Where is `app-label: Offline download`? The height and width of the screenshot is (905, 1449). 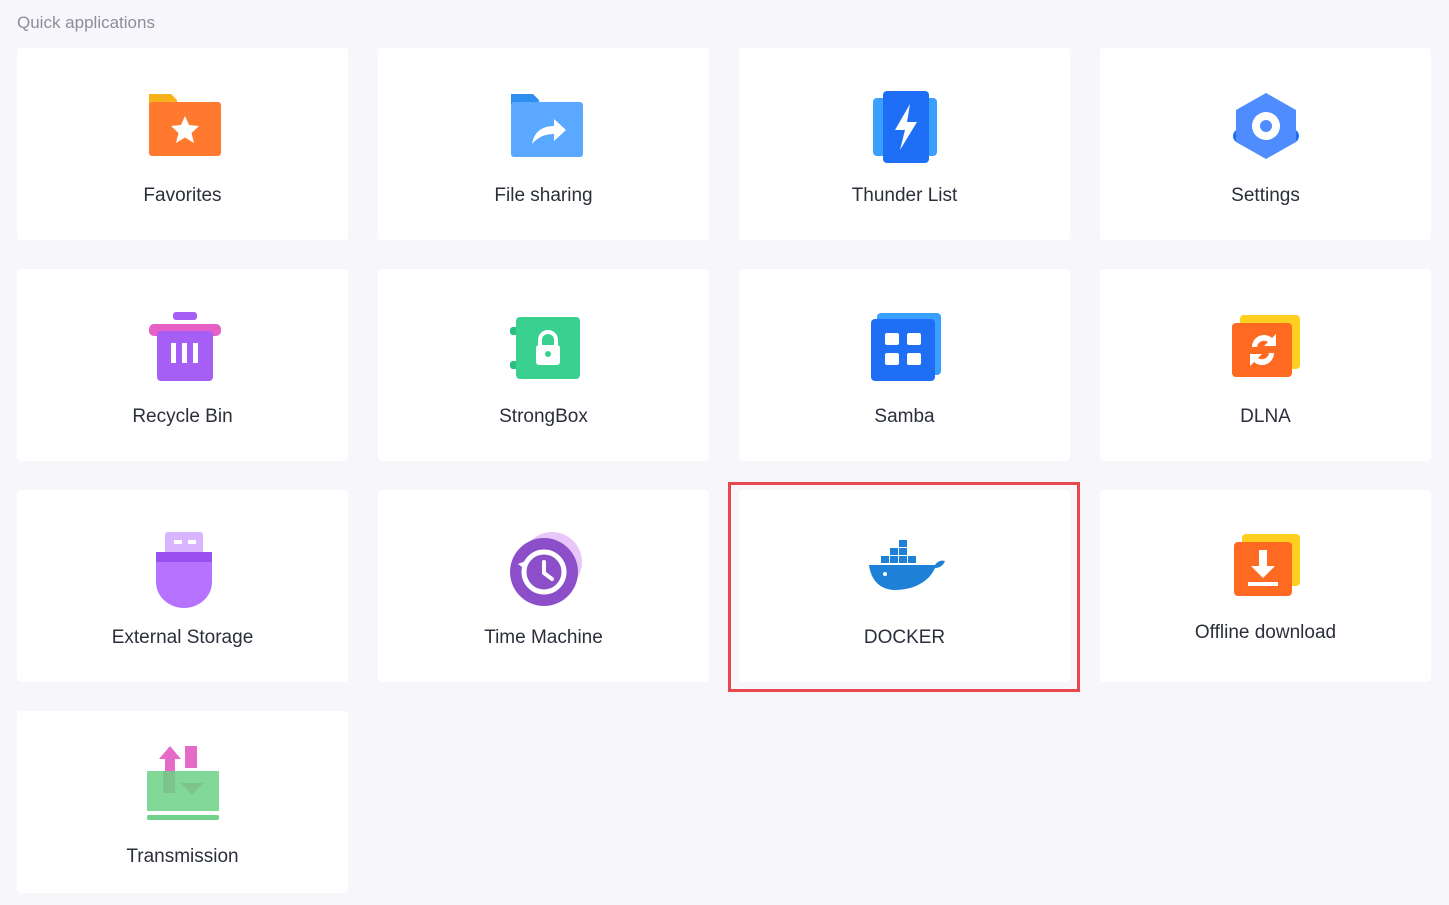 app-label: Offline download is located at coordinates (1265, 632).